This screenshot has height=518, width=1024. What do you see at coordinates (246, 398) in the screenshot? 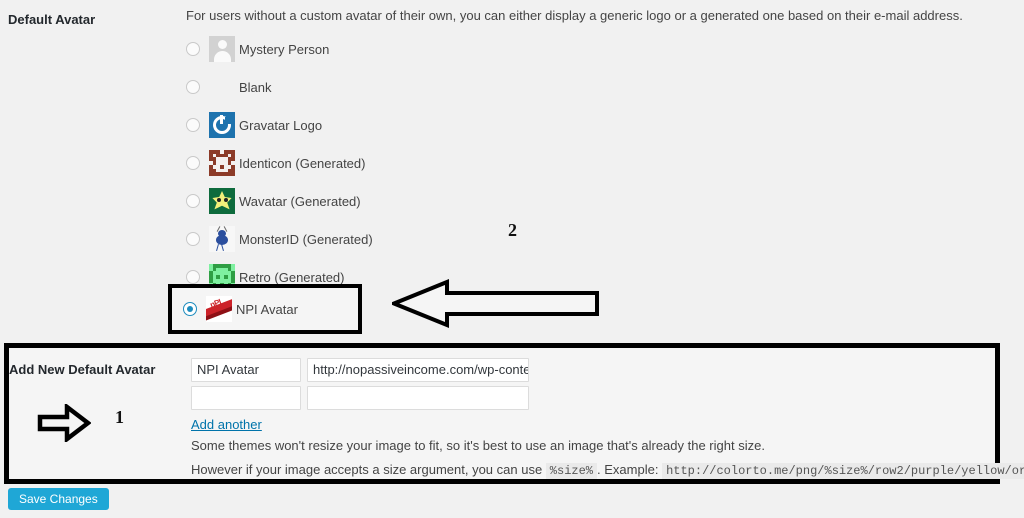
I see `avatar-name-input-empty` at bounding box center [246, 398].